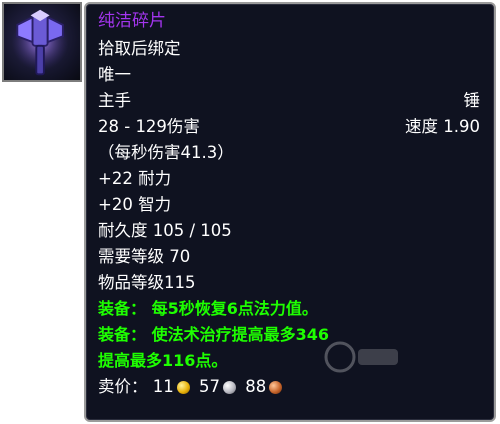 The width and height of the screenshot is (500, 424). Describe the element at coordinates (361, 357) in the screenshot. I see `watermark-logo` at that location.